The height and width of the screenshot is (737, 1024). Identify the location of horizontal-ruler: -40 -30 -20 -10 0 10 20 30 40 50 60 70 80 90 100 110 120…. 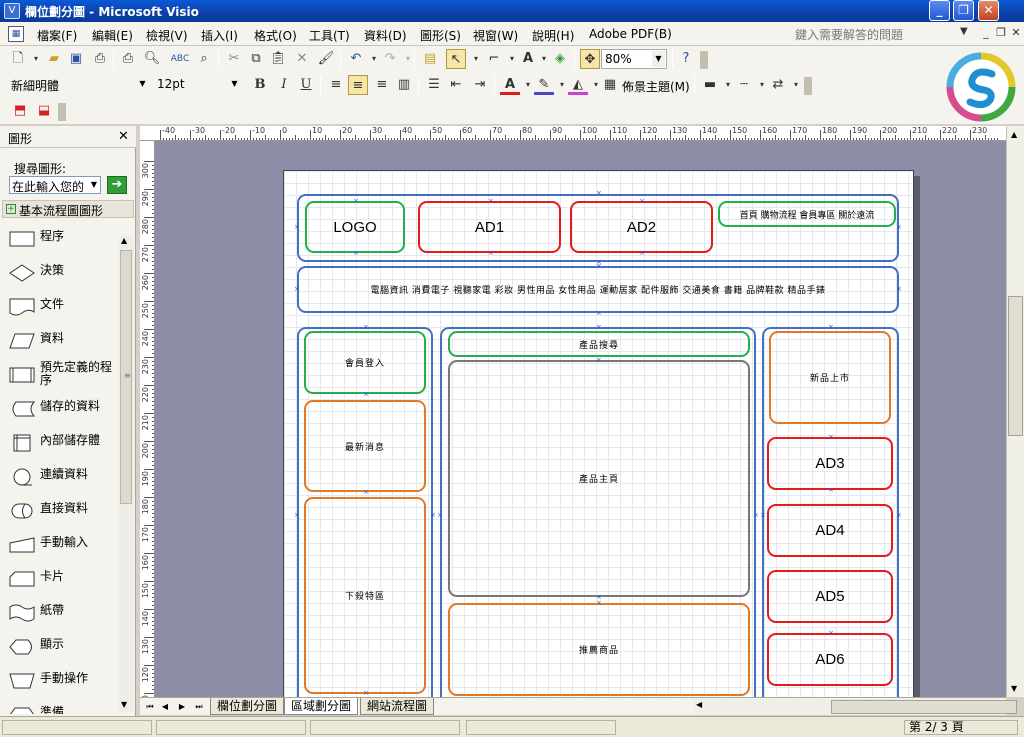
(573, 133).